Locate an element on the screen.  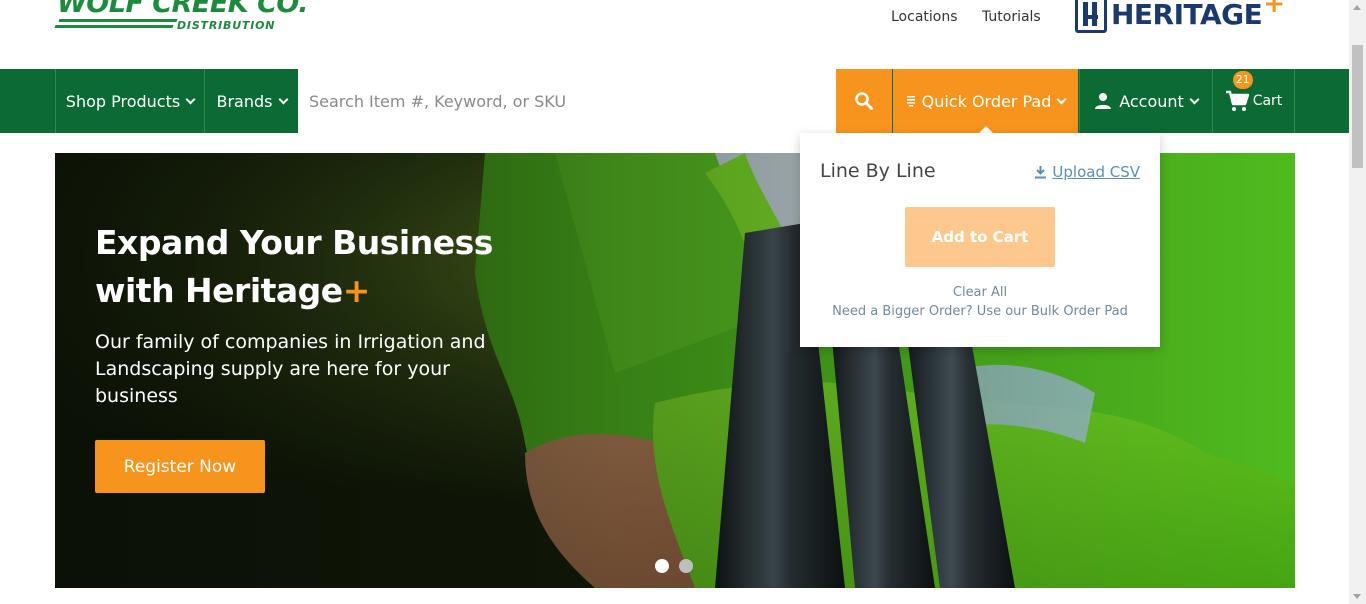
brands-label: Brands is located at coordinates (244, 101).